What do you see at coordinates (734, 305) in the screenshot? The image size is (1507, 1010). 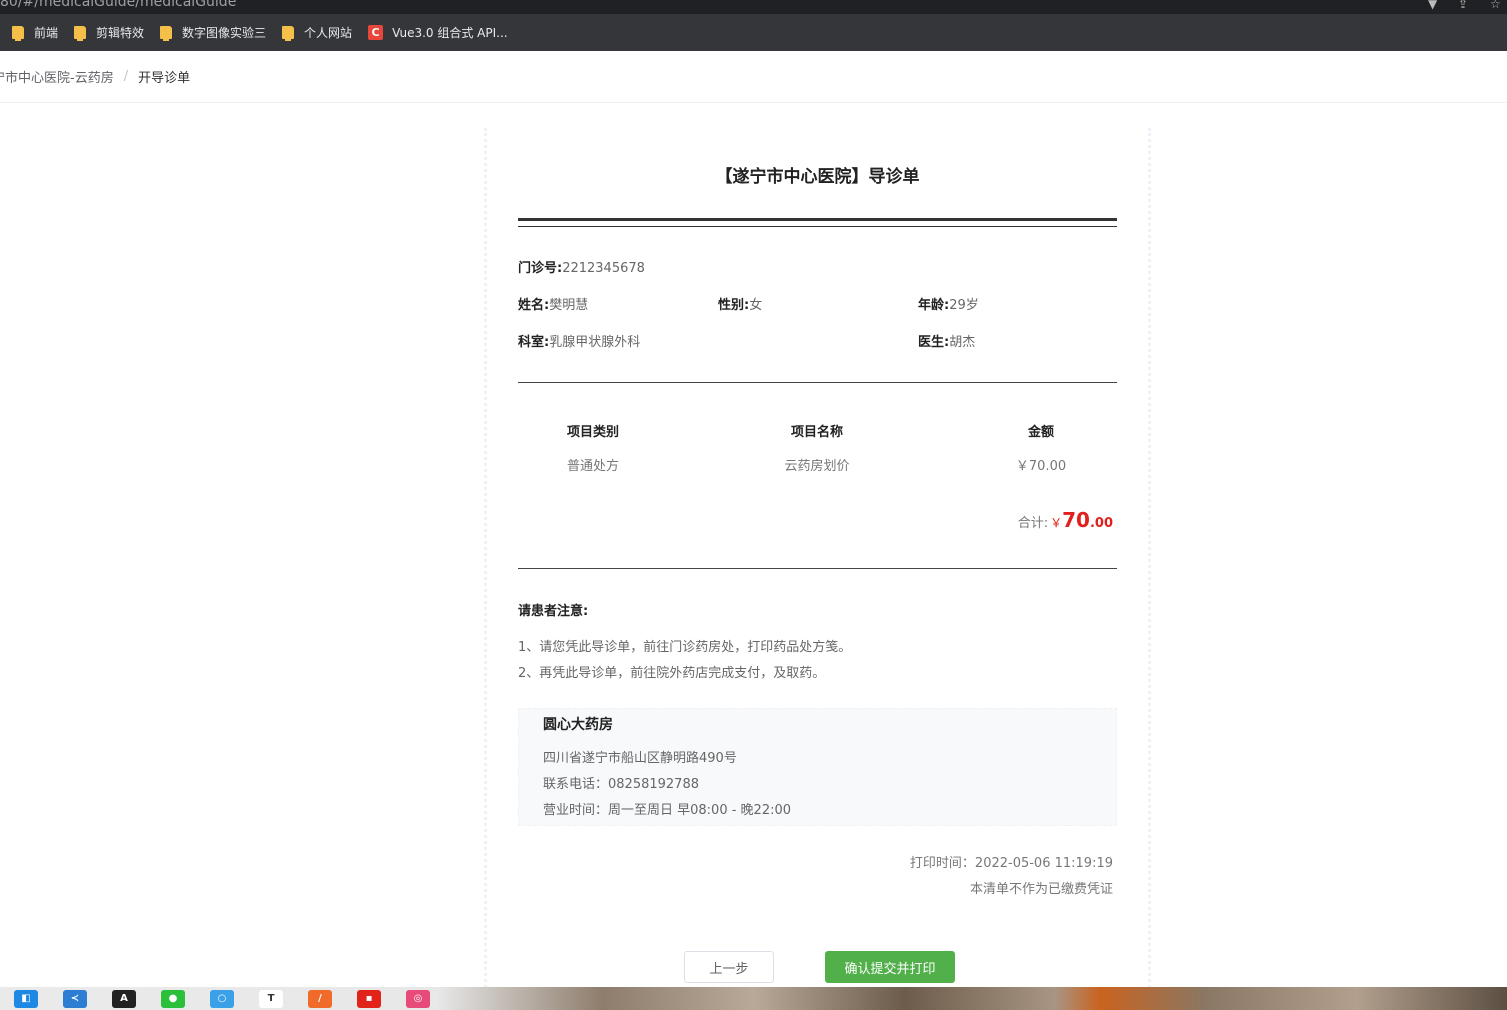 I see `gender-label: 性别:` at bounding box center [734, 305].